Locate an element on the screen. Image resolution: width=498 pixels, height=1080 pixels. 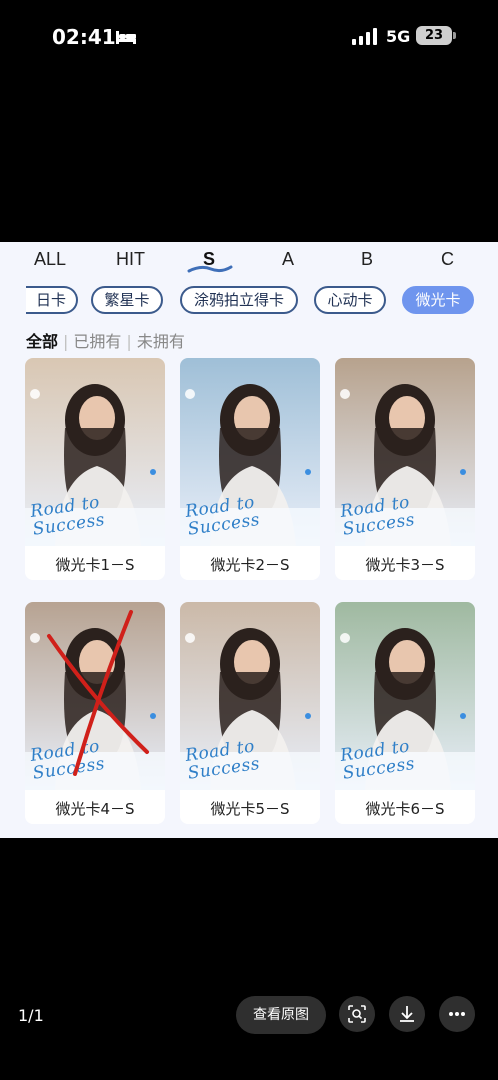
chip-heartbeat: 心动卡 is located at coordinates (350, 300).